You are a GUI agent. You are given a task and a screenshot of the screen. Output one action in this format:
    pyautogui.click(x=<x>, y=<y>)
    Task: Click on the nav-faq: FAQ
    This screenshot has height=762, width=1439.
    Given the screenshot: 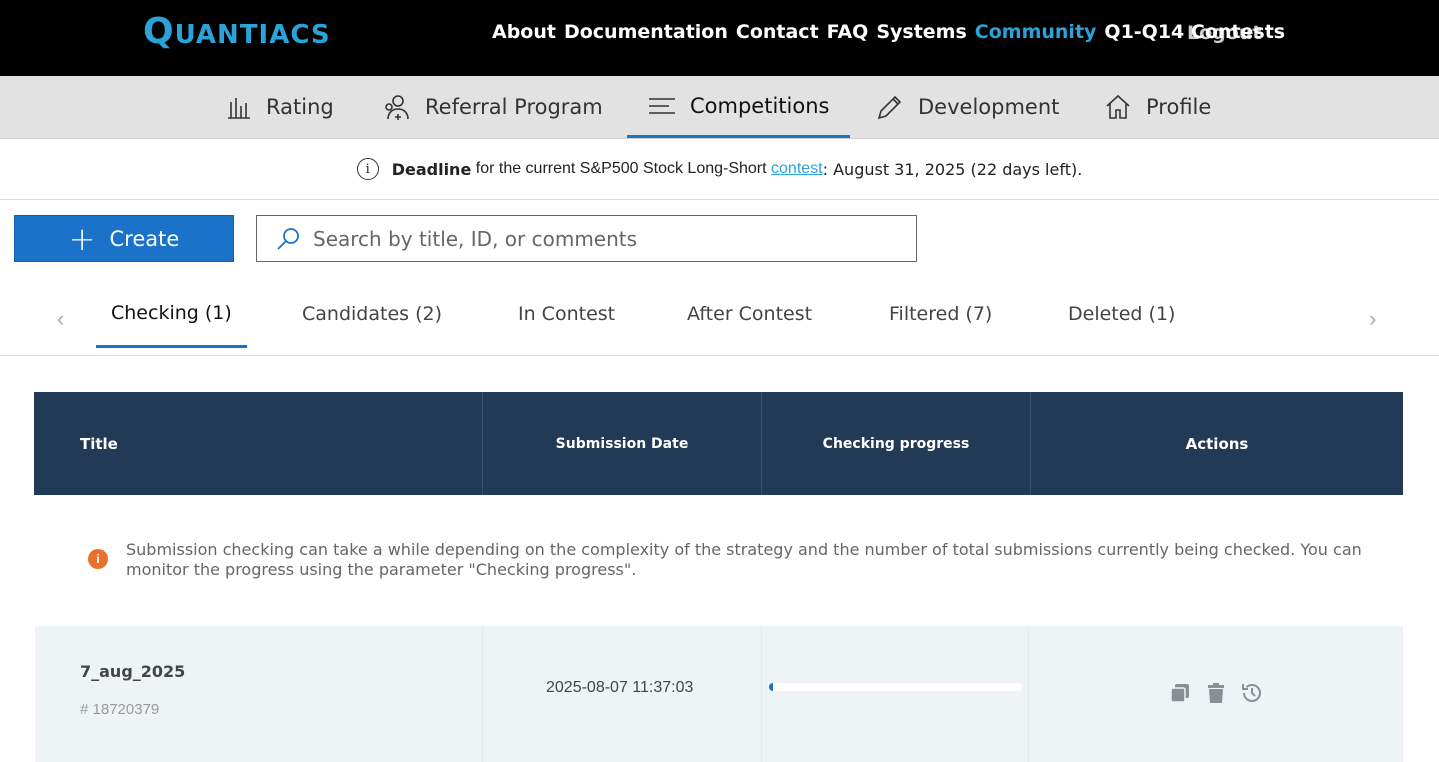 What is the action you would take?
    pyautogui.click(x=848, y=32)
    